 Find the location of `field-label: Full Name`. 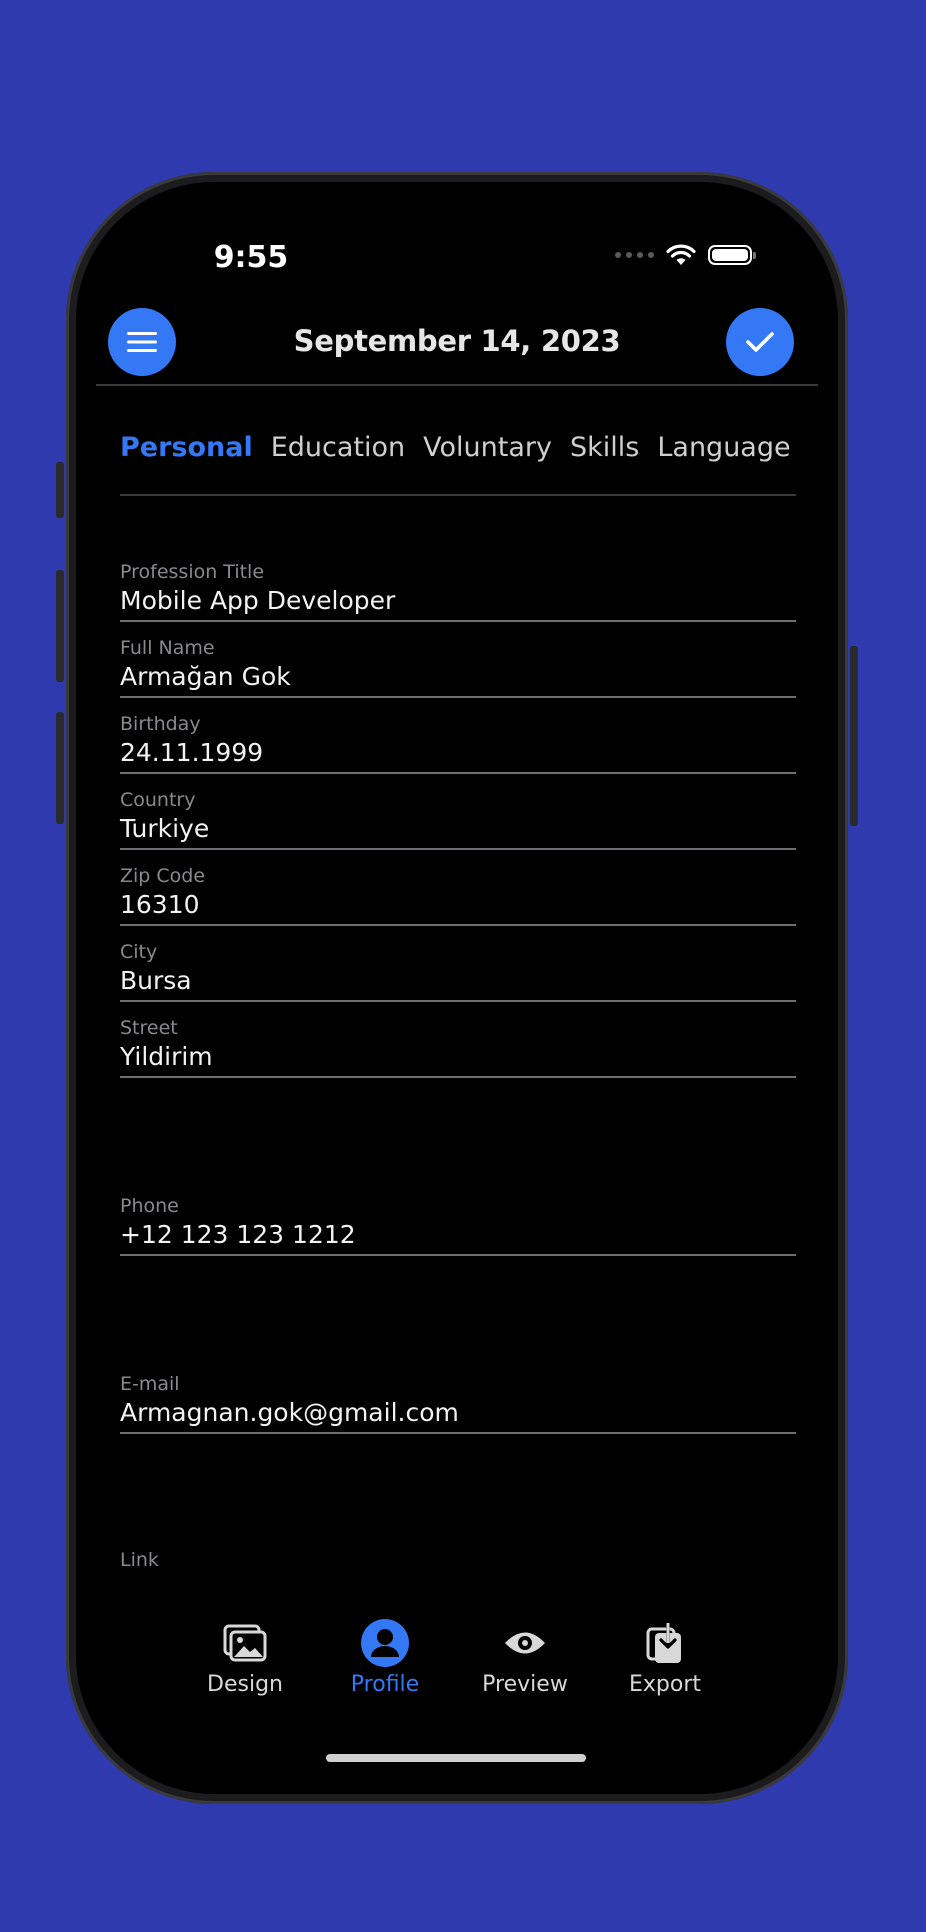

field-label: Full Name is located at coordinates (167, 648).